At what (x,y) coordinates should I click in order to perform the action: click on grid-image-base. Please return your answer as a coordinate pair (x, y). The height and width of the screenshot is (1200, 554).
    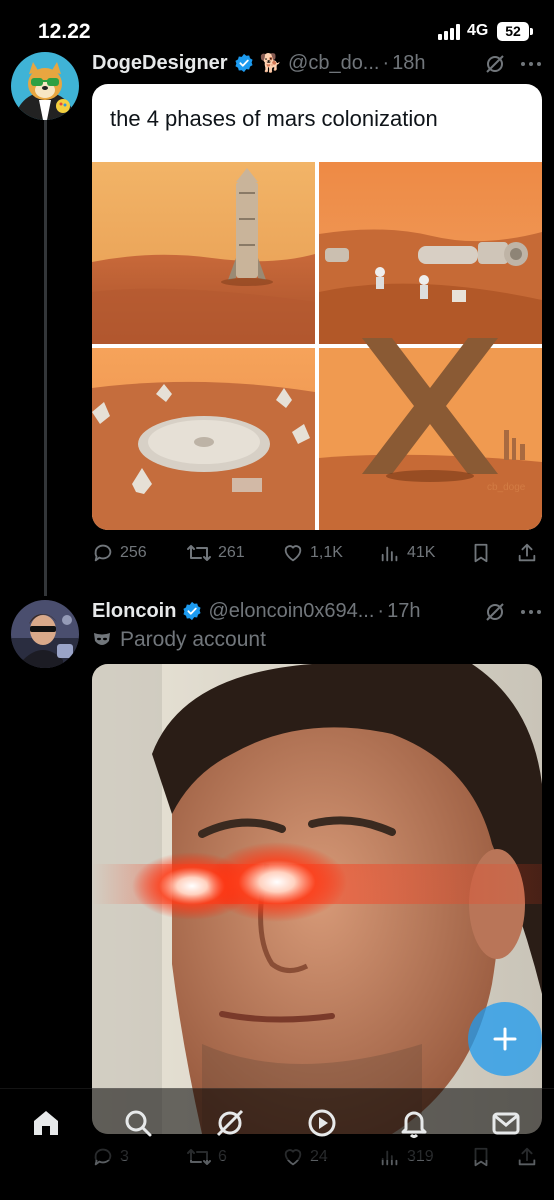
    Looking at the image, I should click on (203, 439).